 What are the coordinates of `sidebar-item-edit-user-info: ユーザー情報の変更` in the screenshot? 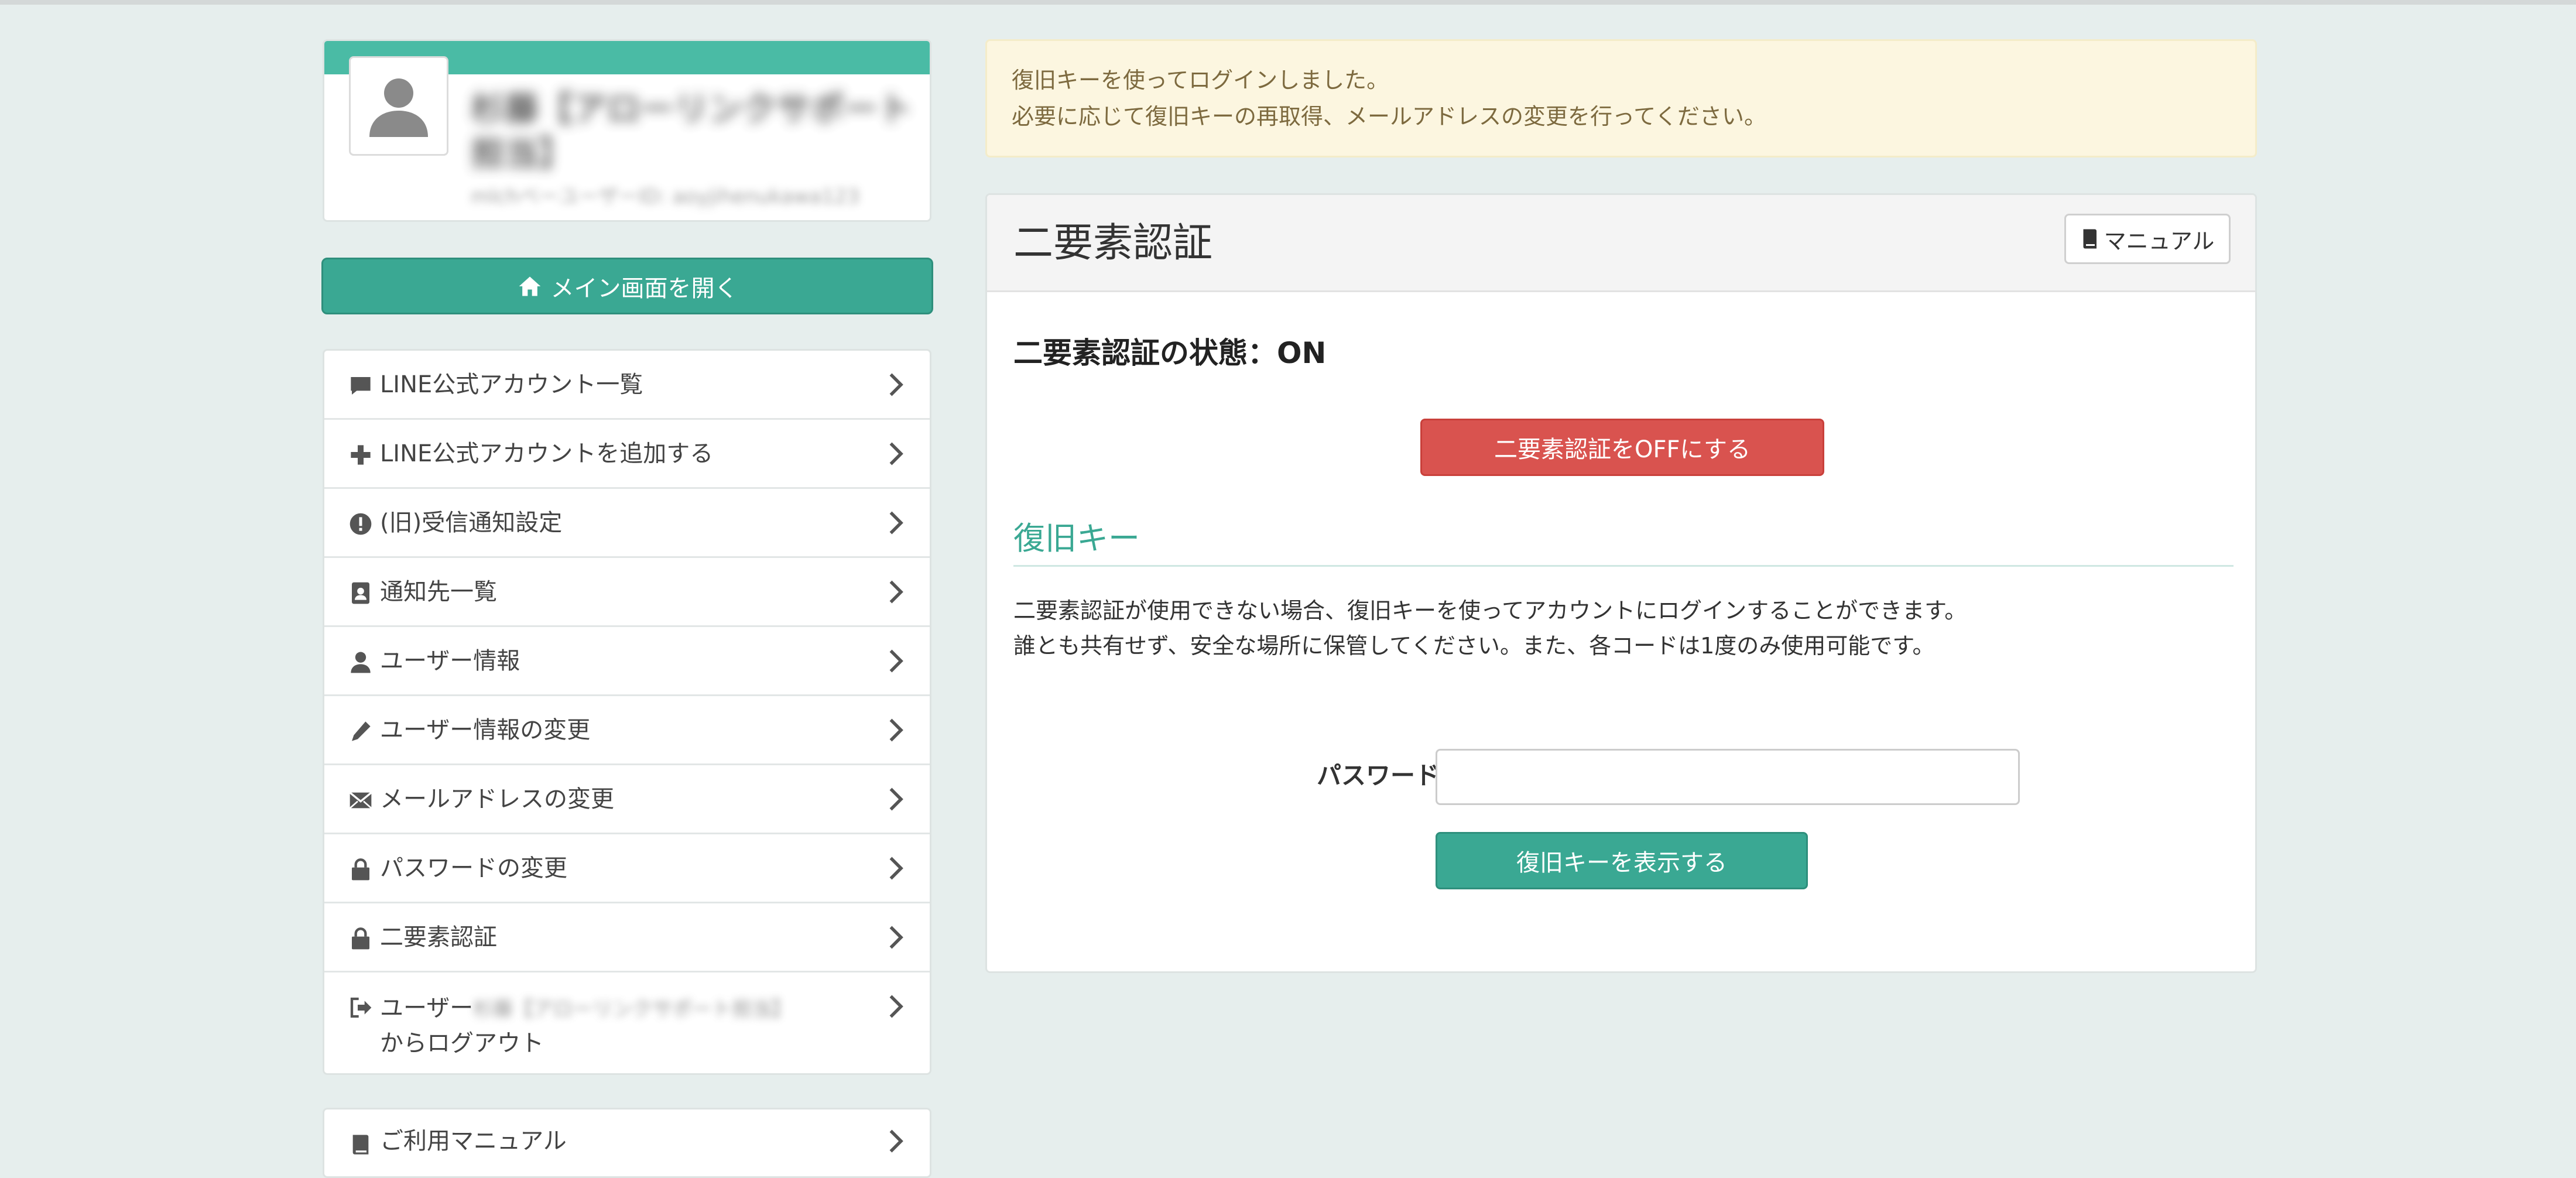 It's located at (627, 730).